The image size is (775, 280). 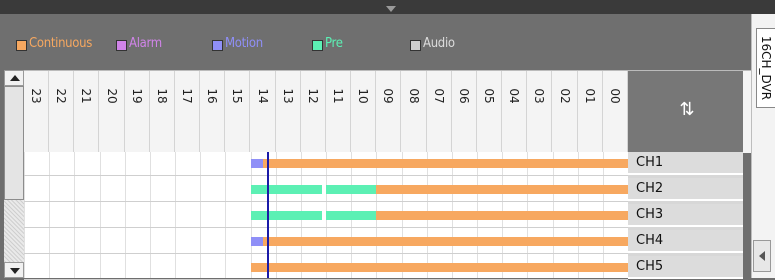 I want to click on hour-column-header: 17, so click(x=188, y=112).